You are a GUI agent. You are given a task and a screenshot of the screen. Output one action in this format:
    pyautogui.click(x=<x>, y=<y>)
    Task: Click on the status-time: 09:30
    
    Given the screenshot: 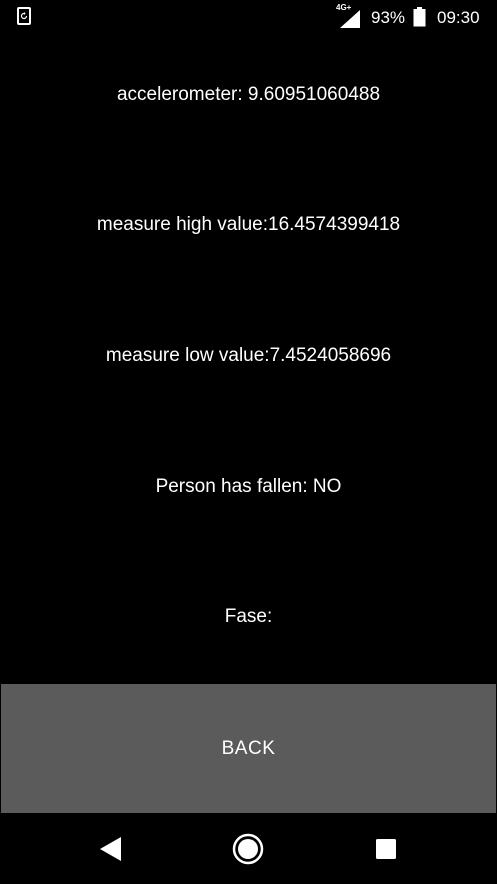 What is the action you would take?
    pyautogui.click(x=458, y=17)
    